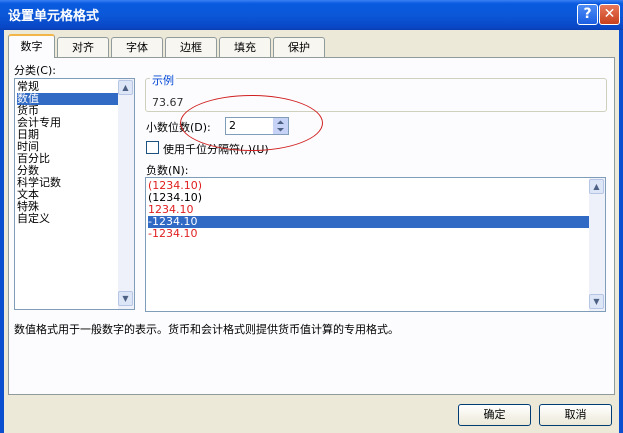  Describe the element at coordinates (191, 47) in the screenshot. I see `tab-border: 边框` at that location.